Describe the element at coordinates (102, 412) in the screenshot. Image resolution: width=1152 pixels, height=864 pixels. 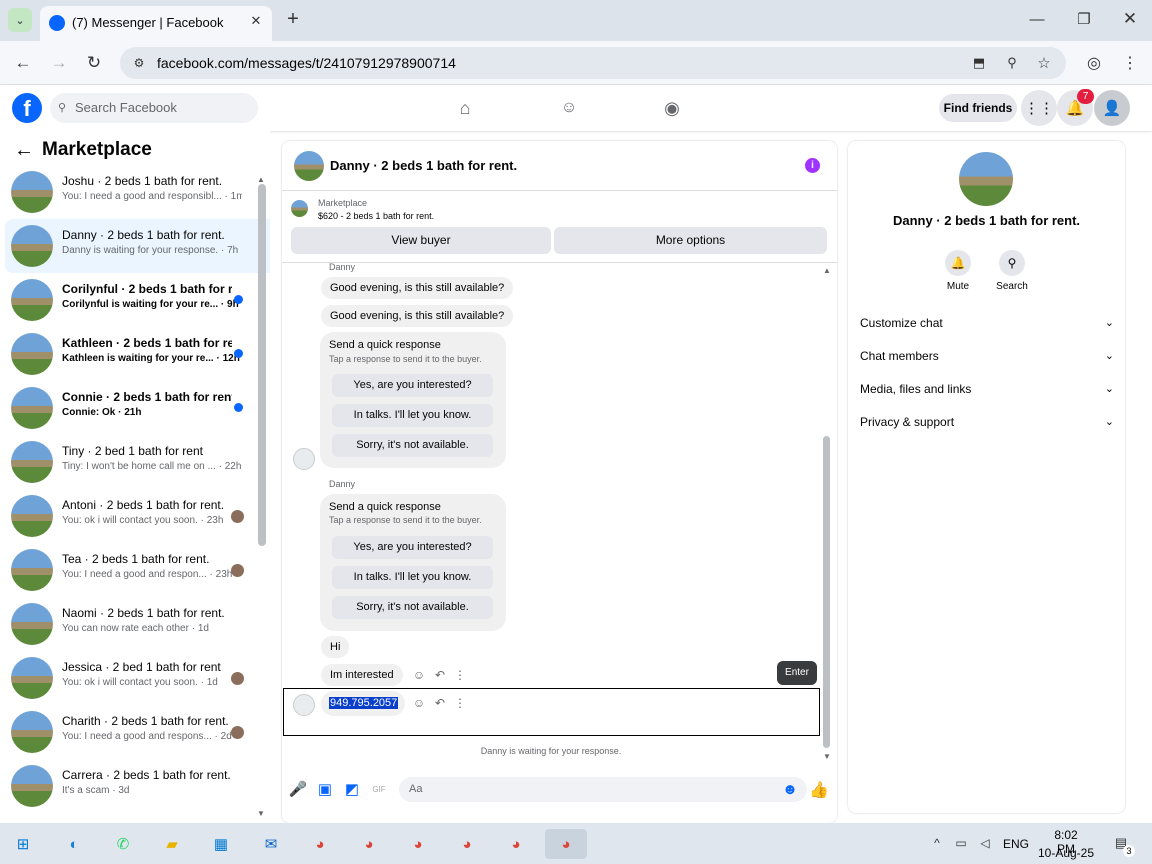
I see `conversation-preview: Connie: Ok · 21h` at that location.